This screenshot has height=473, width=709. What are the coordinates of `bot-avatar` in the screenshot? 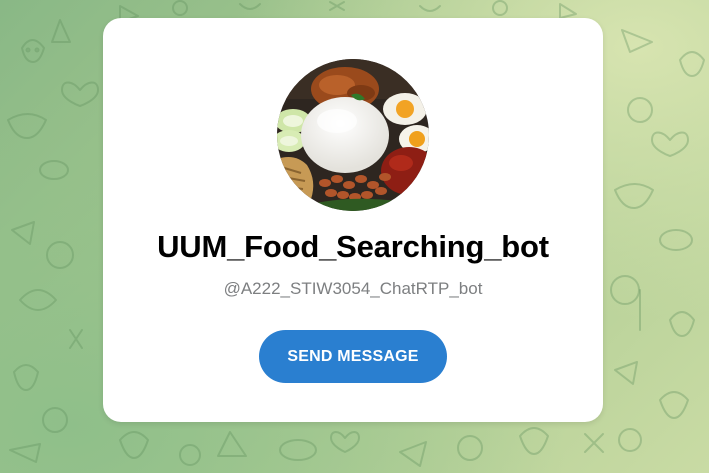 It's located at (353, 135).